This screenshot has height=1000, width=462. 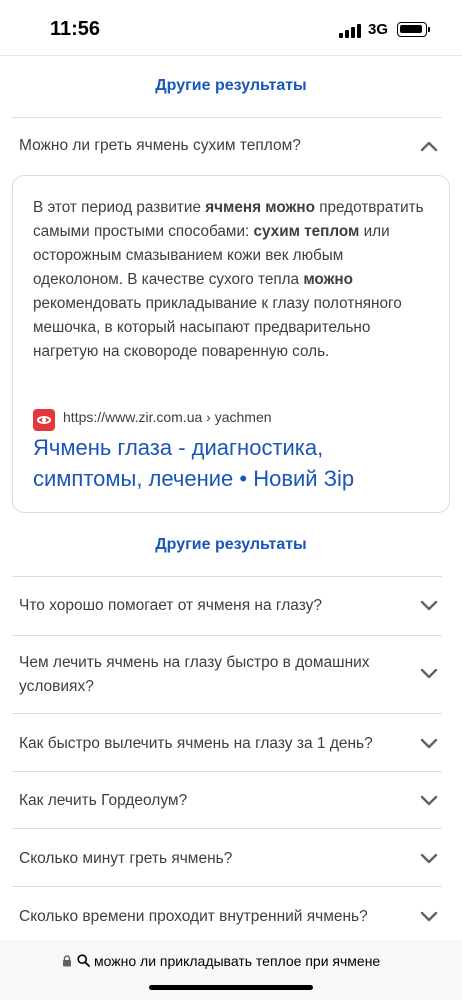 I want to click on answer-highlight: ячменя можно, so click(x=260, y=207).